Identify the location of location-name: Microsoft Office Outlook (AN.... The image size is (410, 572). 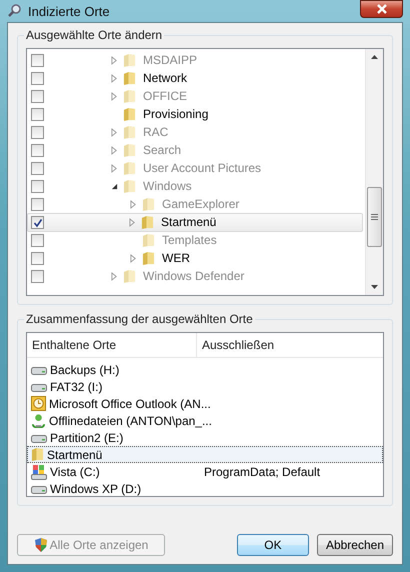
(130, 403).